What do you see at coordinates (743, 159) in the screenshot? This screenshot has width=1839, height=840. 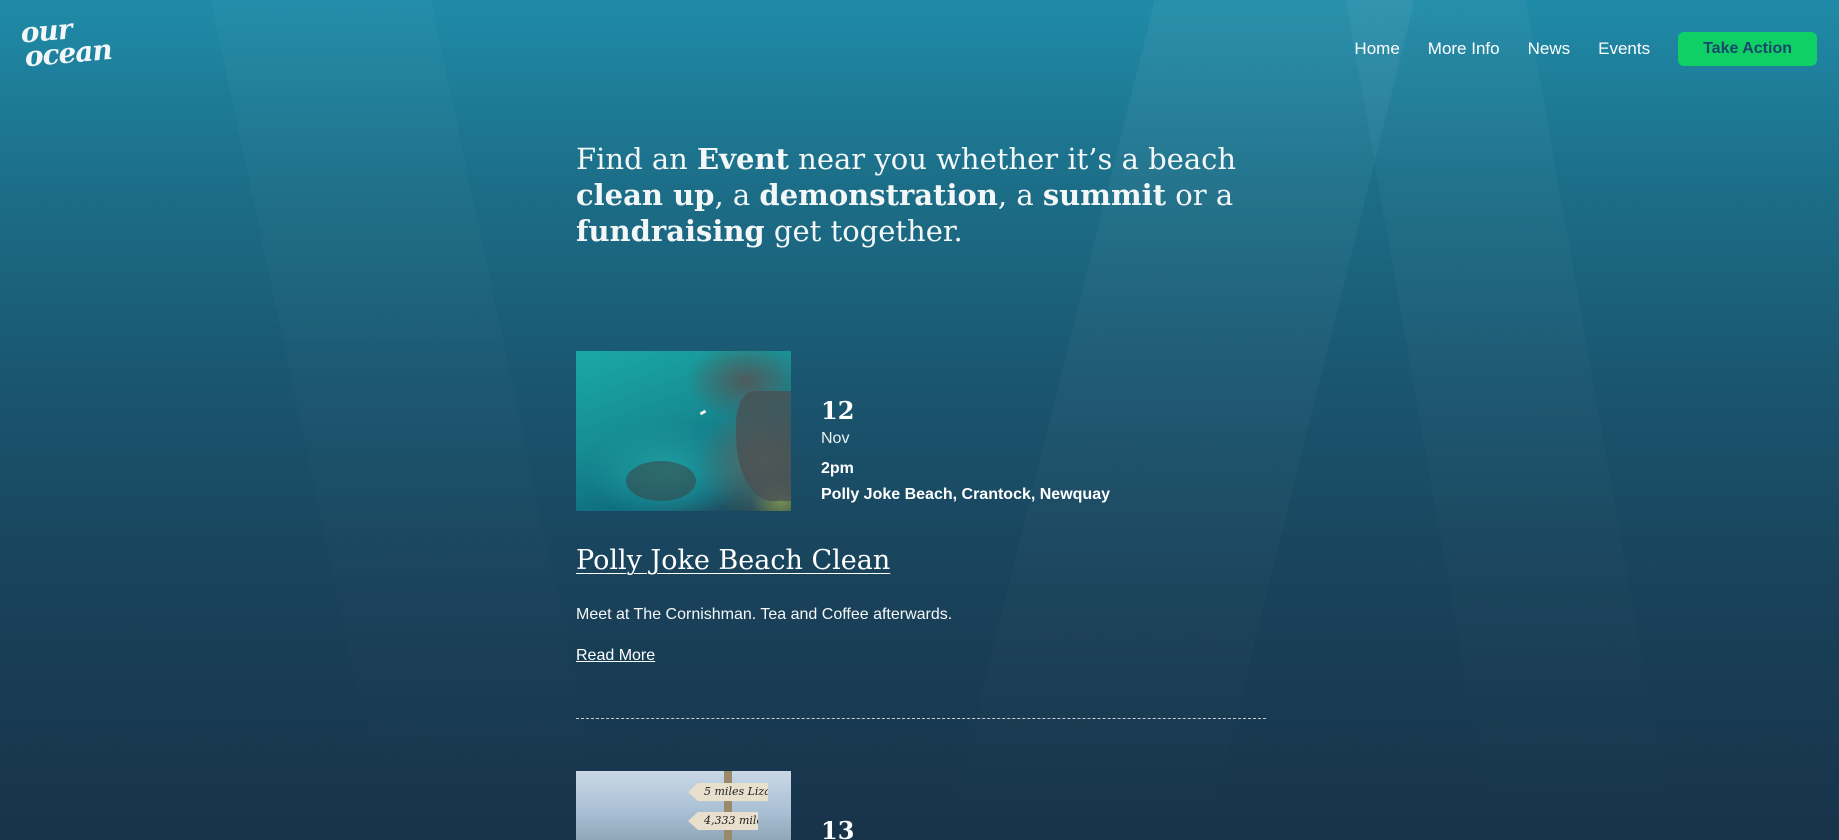 I see `intro-text-bold: Event` at bounding box center [743, 159].